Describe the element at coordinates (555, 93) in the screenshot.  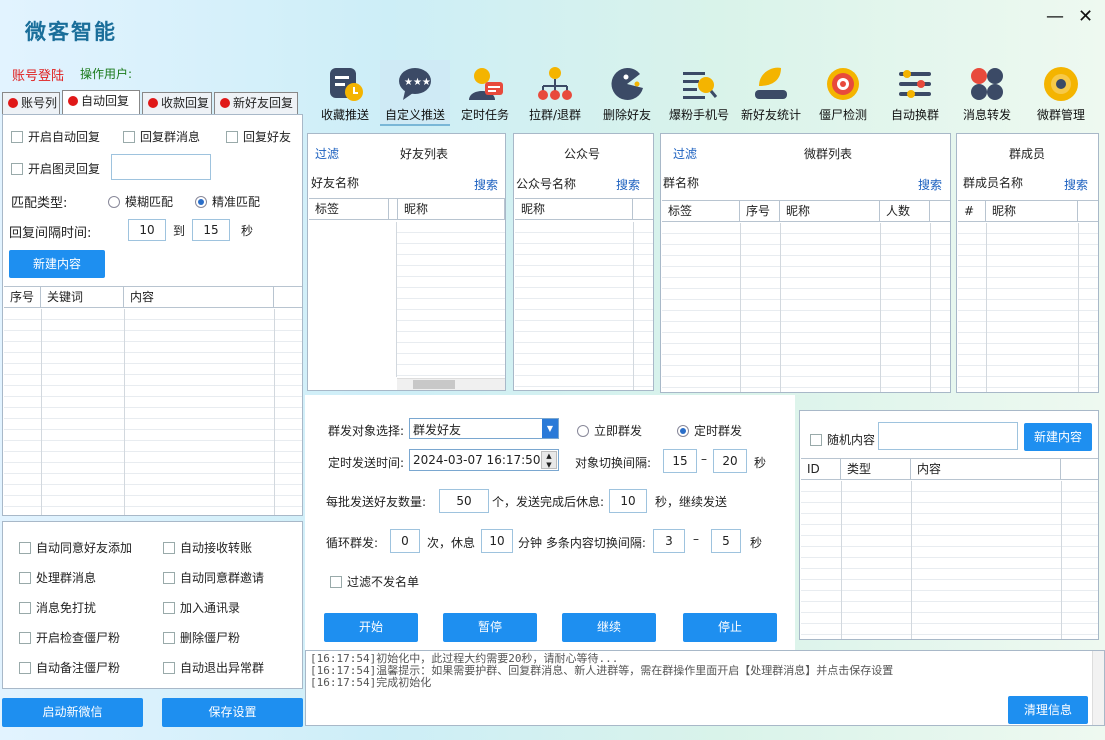
I see `tool-group-join-leave: 拉群/退群` at that location.